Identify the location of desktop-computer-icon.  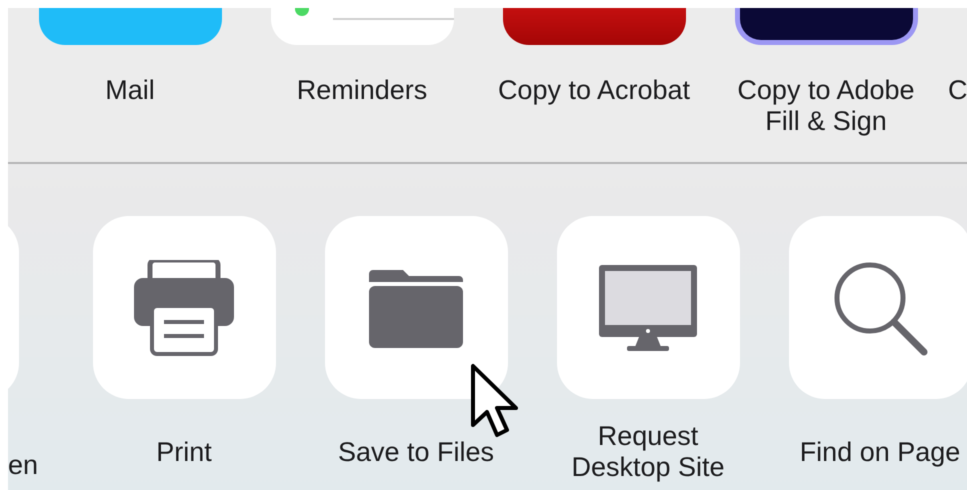
(648, 307).